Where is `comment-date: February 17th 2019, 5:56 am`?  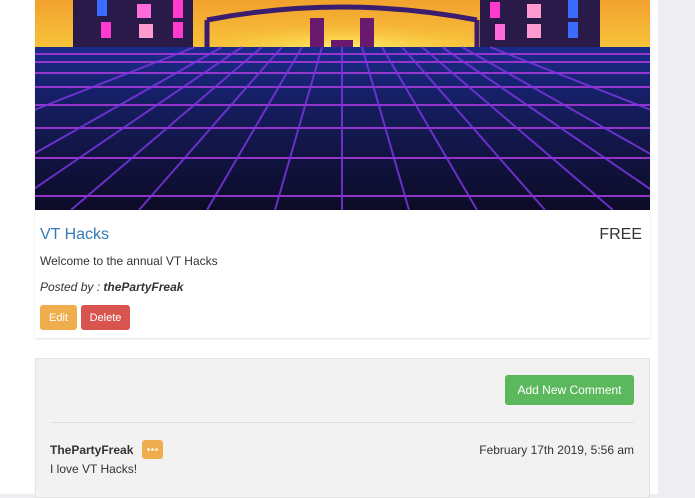
comment-date: February 17th 2019, 5:56 am is located at coordinates (556, 450).